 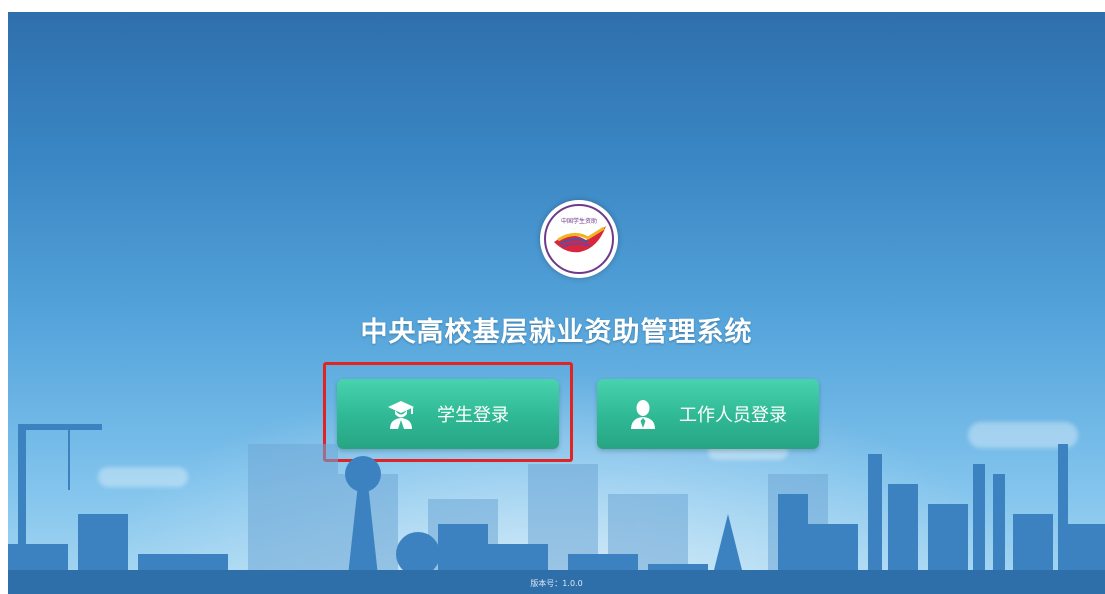 I want to click on version-label: 版本号：1.0.0, so click(x=556, y=583).